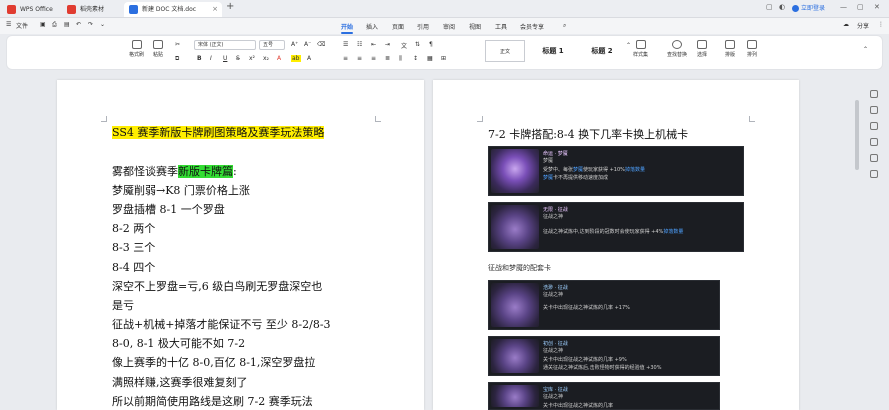  Describe the element at coordinates (345, 58) in the screenshot. I see `align-left-icon: ≡` at that location.